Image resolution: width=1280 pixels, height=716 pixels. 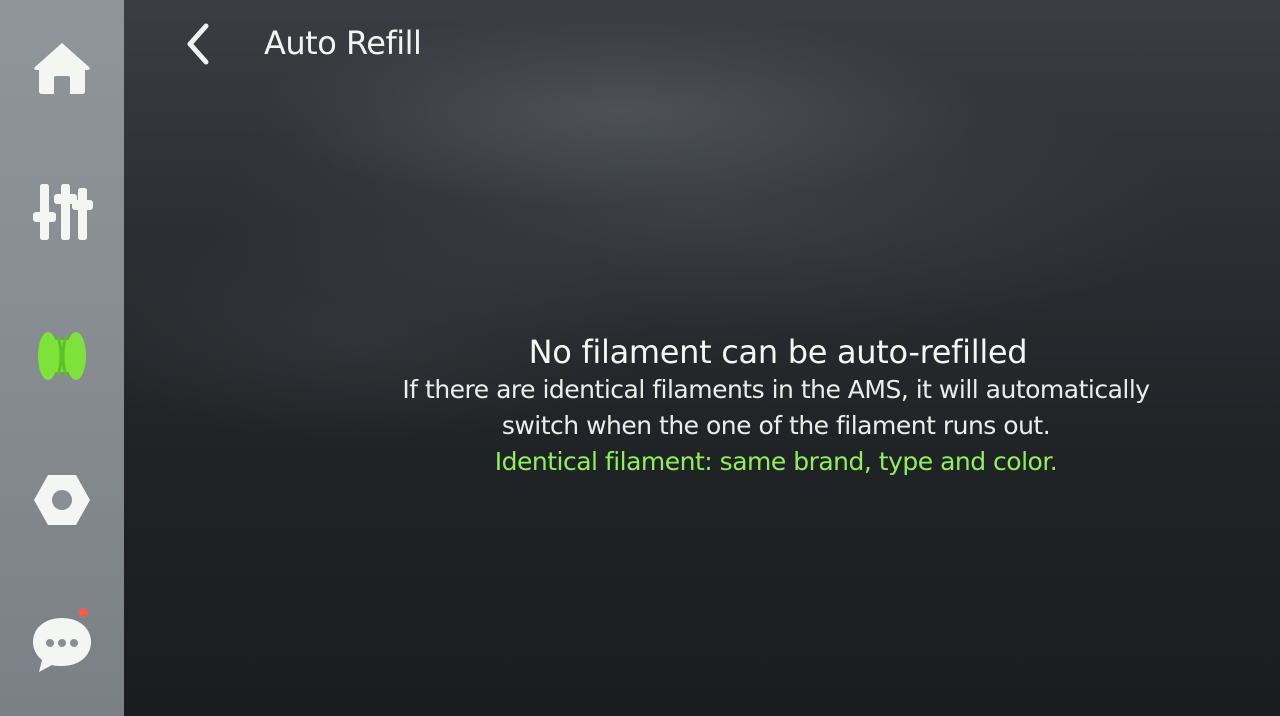 I want to click on chat-bubble-icon, so click(x=62, y=644).